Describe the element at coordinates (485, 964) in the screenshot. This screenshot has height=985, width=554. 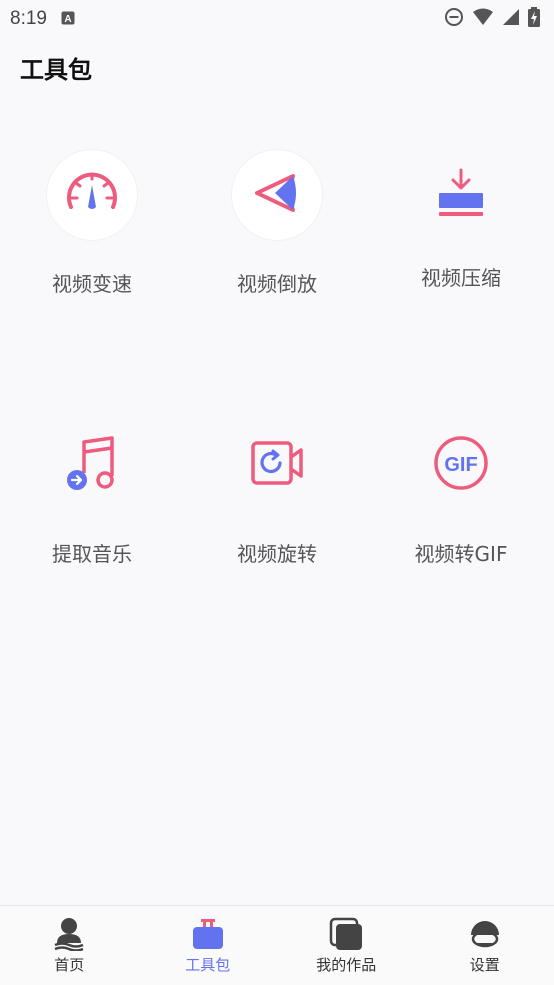
I see `nav-label: 设置` at that location.